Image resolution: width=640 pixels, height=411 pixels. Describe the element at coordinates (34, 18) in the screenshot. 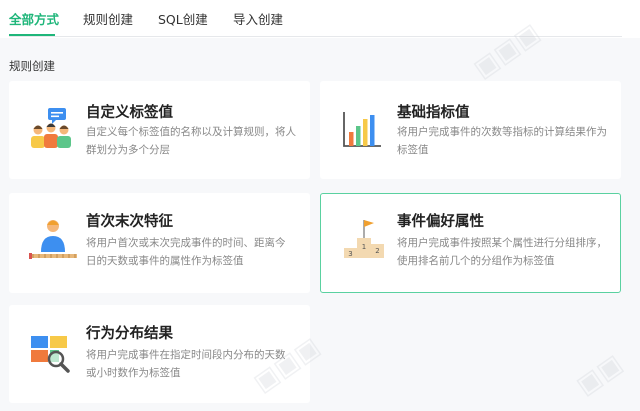

I see `tab-all-methods: 全部方式` at that location.